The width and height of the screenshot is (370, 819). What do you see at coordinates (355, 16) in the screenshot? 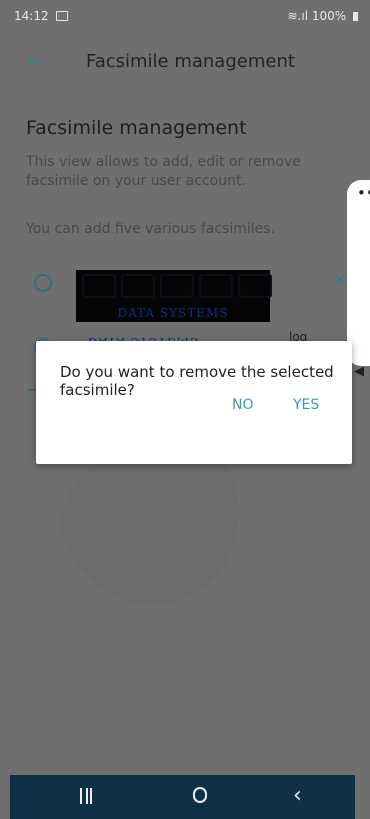
I see `battery-icon` at bounding box center [355, 16].